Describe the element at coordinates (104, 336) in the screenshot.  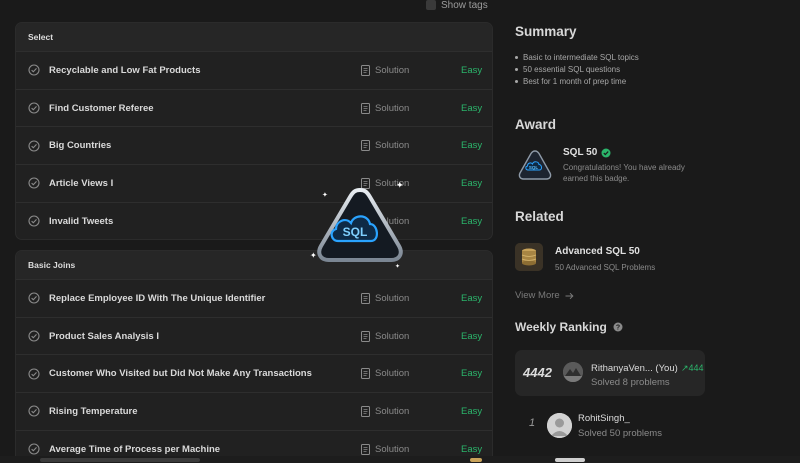
I see `problem-title: Product Sales Analysis I` at that location.